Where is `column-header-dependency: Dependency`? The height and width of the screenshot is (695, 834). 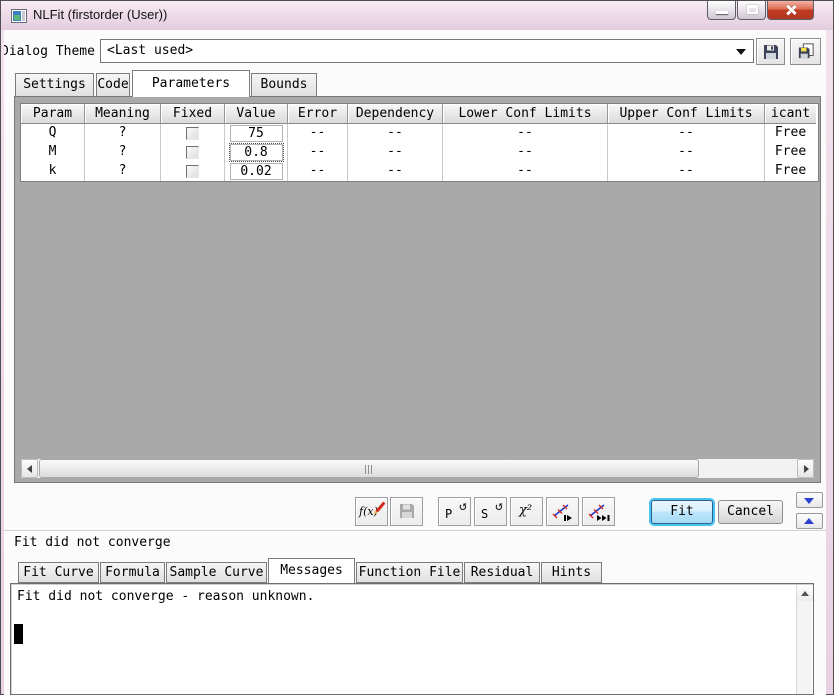 column-header-dependency: Dependency is located at coordinates (395, 114).